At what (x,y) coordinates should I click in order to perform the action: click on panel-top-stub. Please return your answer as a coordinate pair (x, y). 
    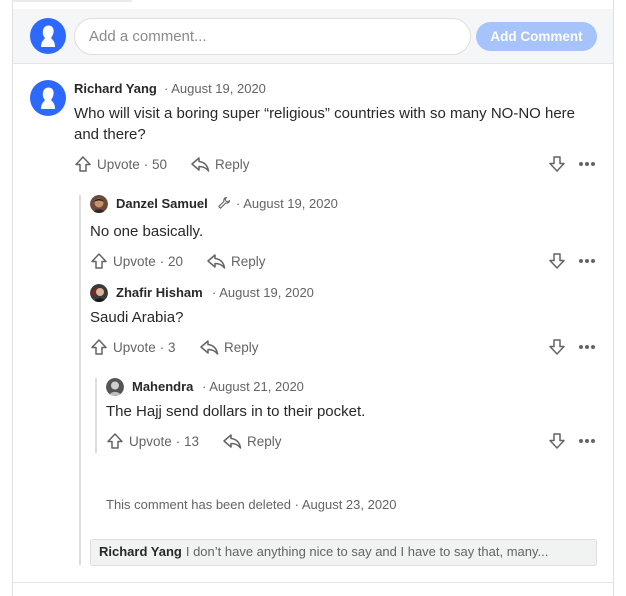
    Looking at the image, I should click on (72, 1).